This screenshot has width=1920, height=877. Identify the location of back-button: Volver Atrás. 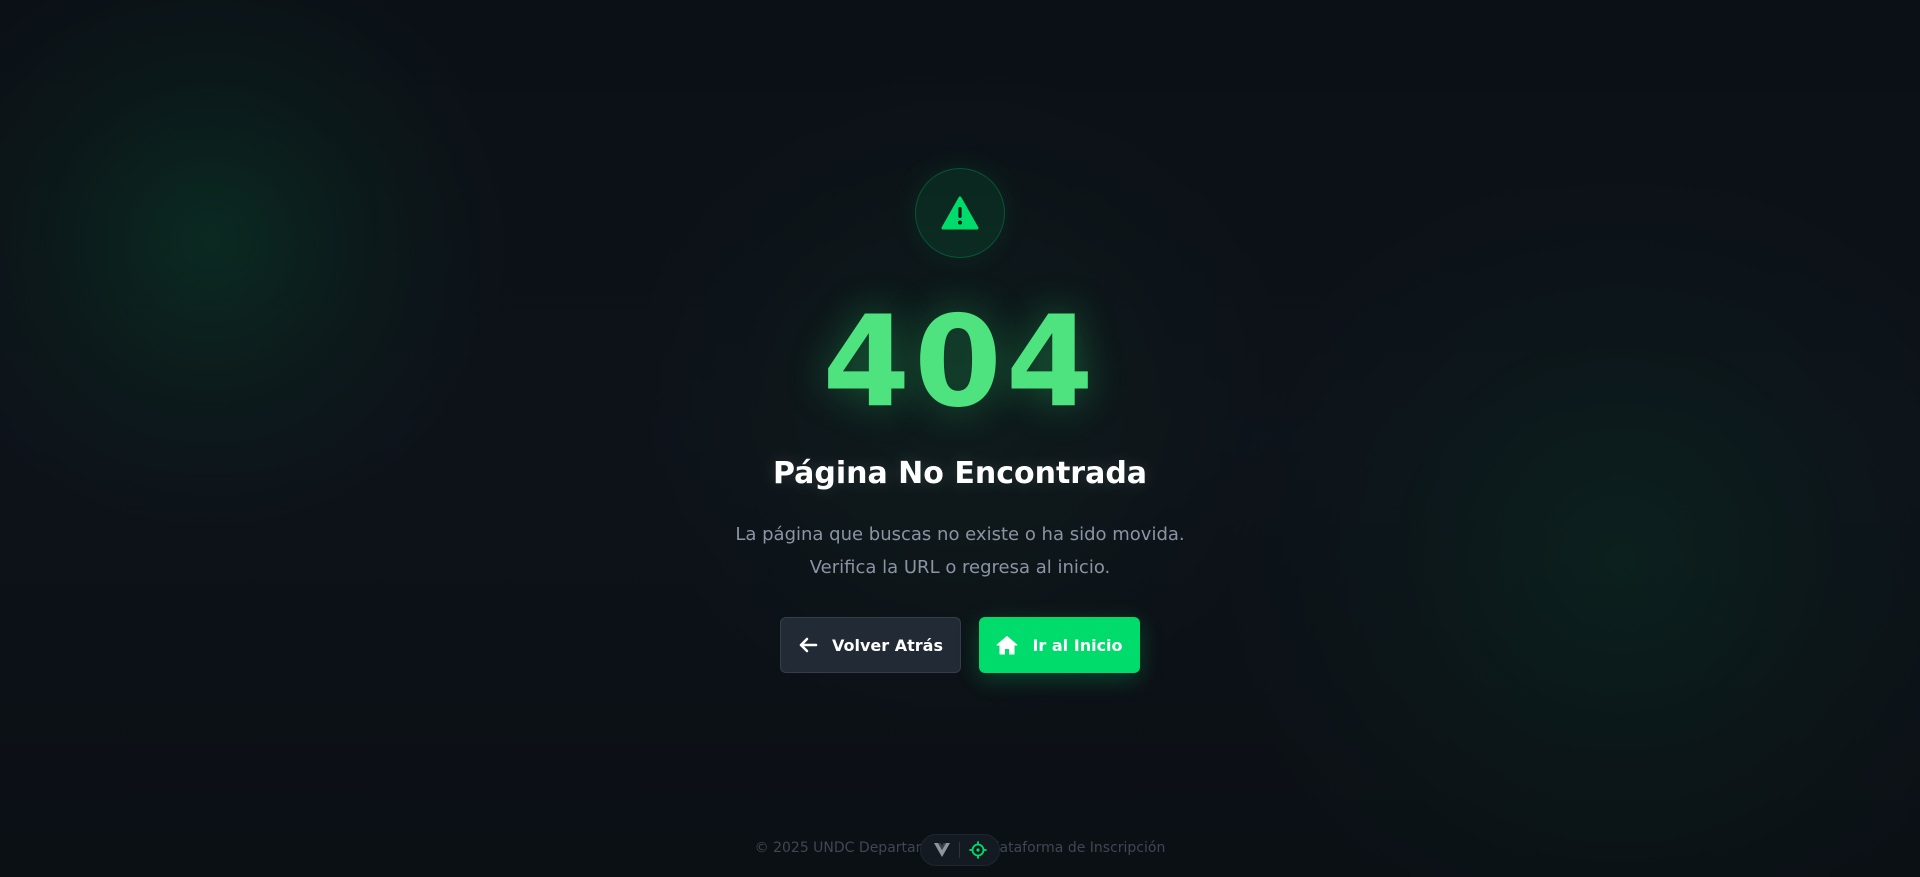
(870, 645).